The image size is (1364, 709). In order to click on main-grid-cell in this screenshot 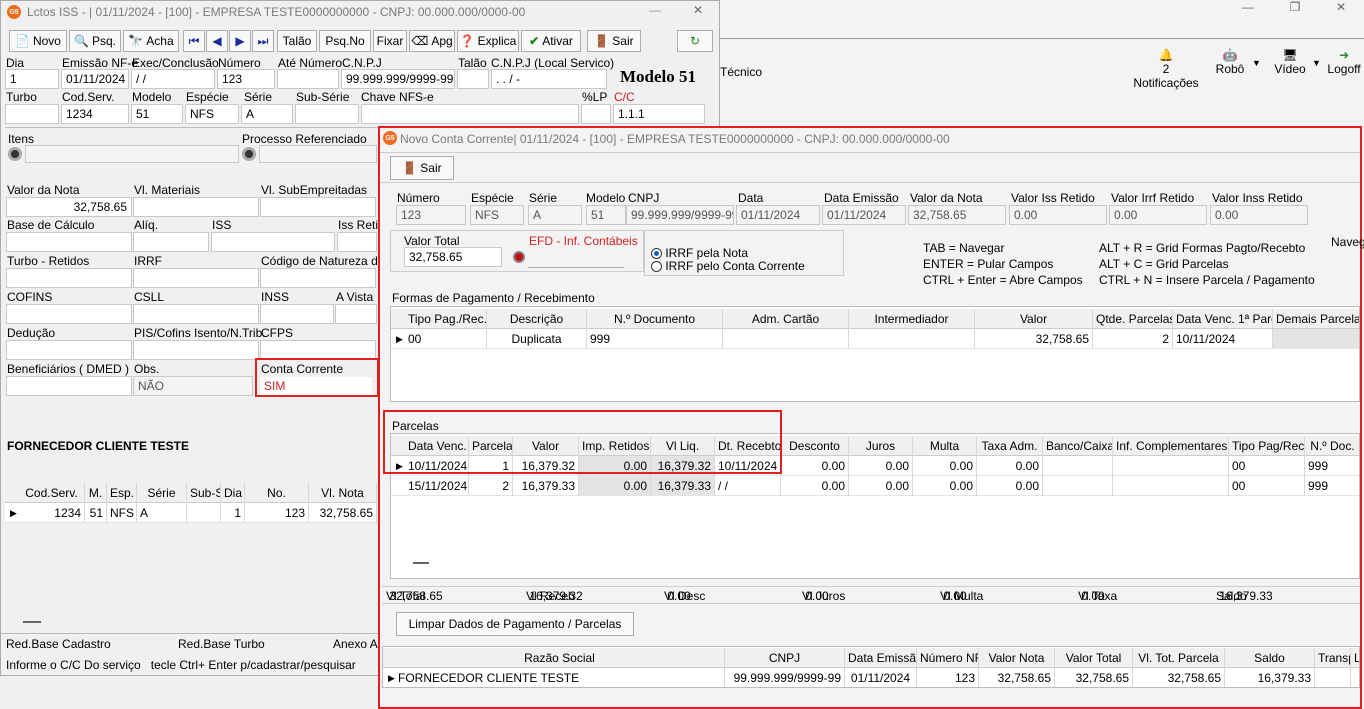, I will do `click(204, 513)`.